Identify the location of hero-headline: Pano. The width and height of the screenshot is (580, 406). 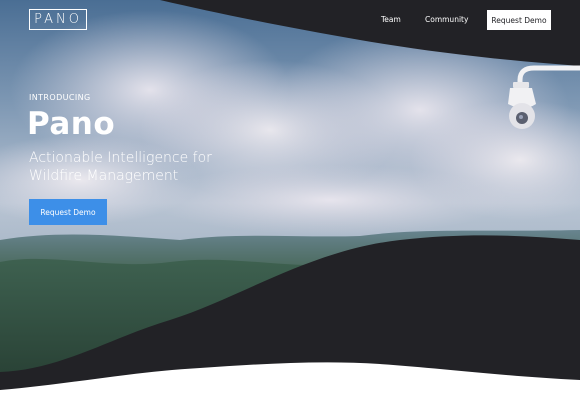
(71, 124).